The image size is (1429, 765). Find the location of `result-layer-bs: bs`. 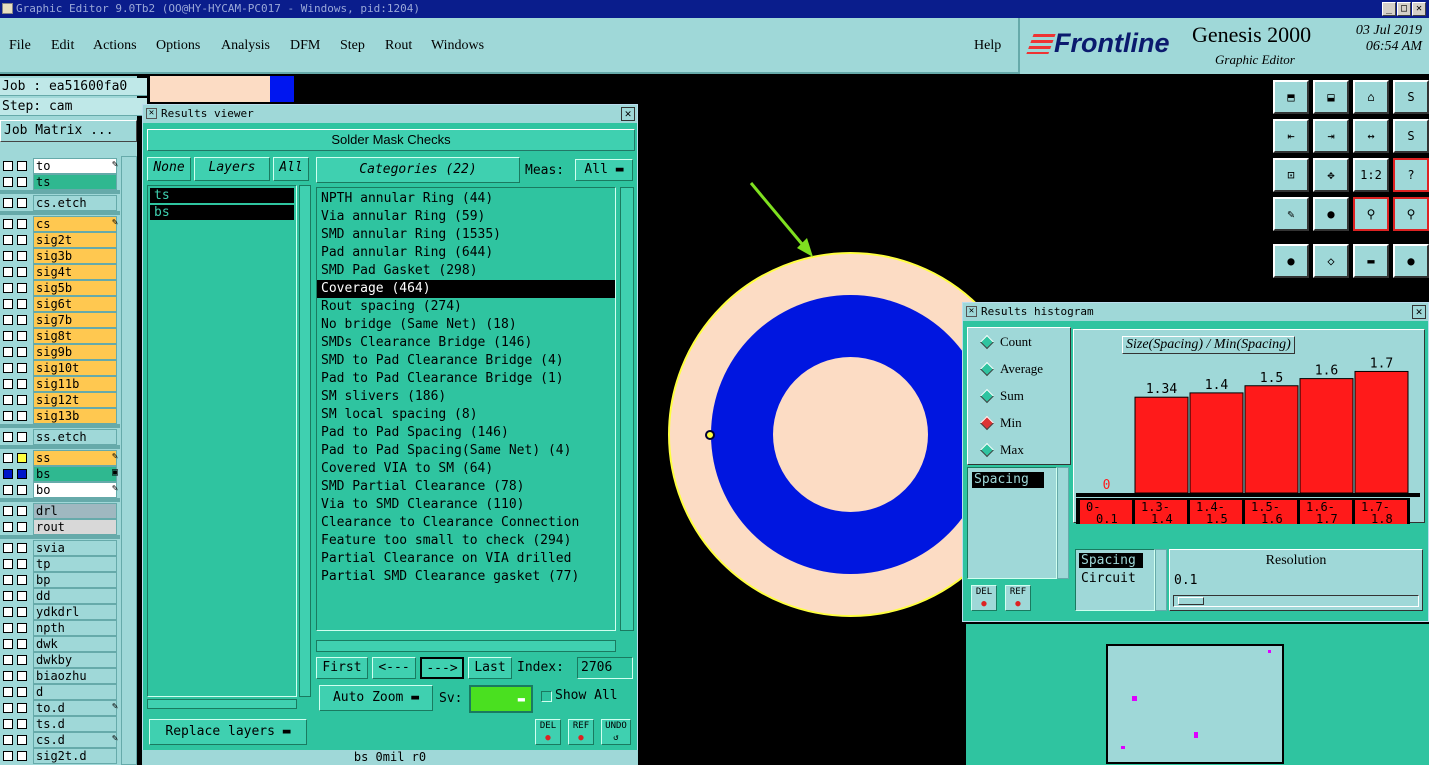

result-layer-bs: bs is located at coordinates (222, 212).